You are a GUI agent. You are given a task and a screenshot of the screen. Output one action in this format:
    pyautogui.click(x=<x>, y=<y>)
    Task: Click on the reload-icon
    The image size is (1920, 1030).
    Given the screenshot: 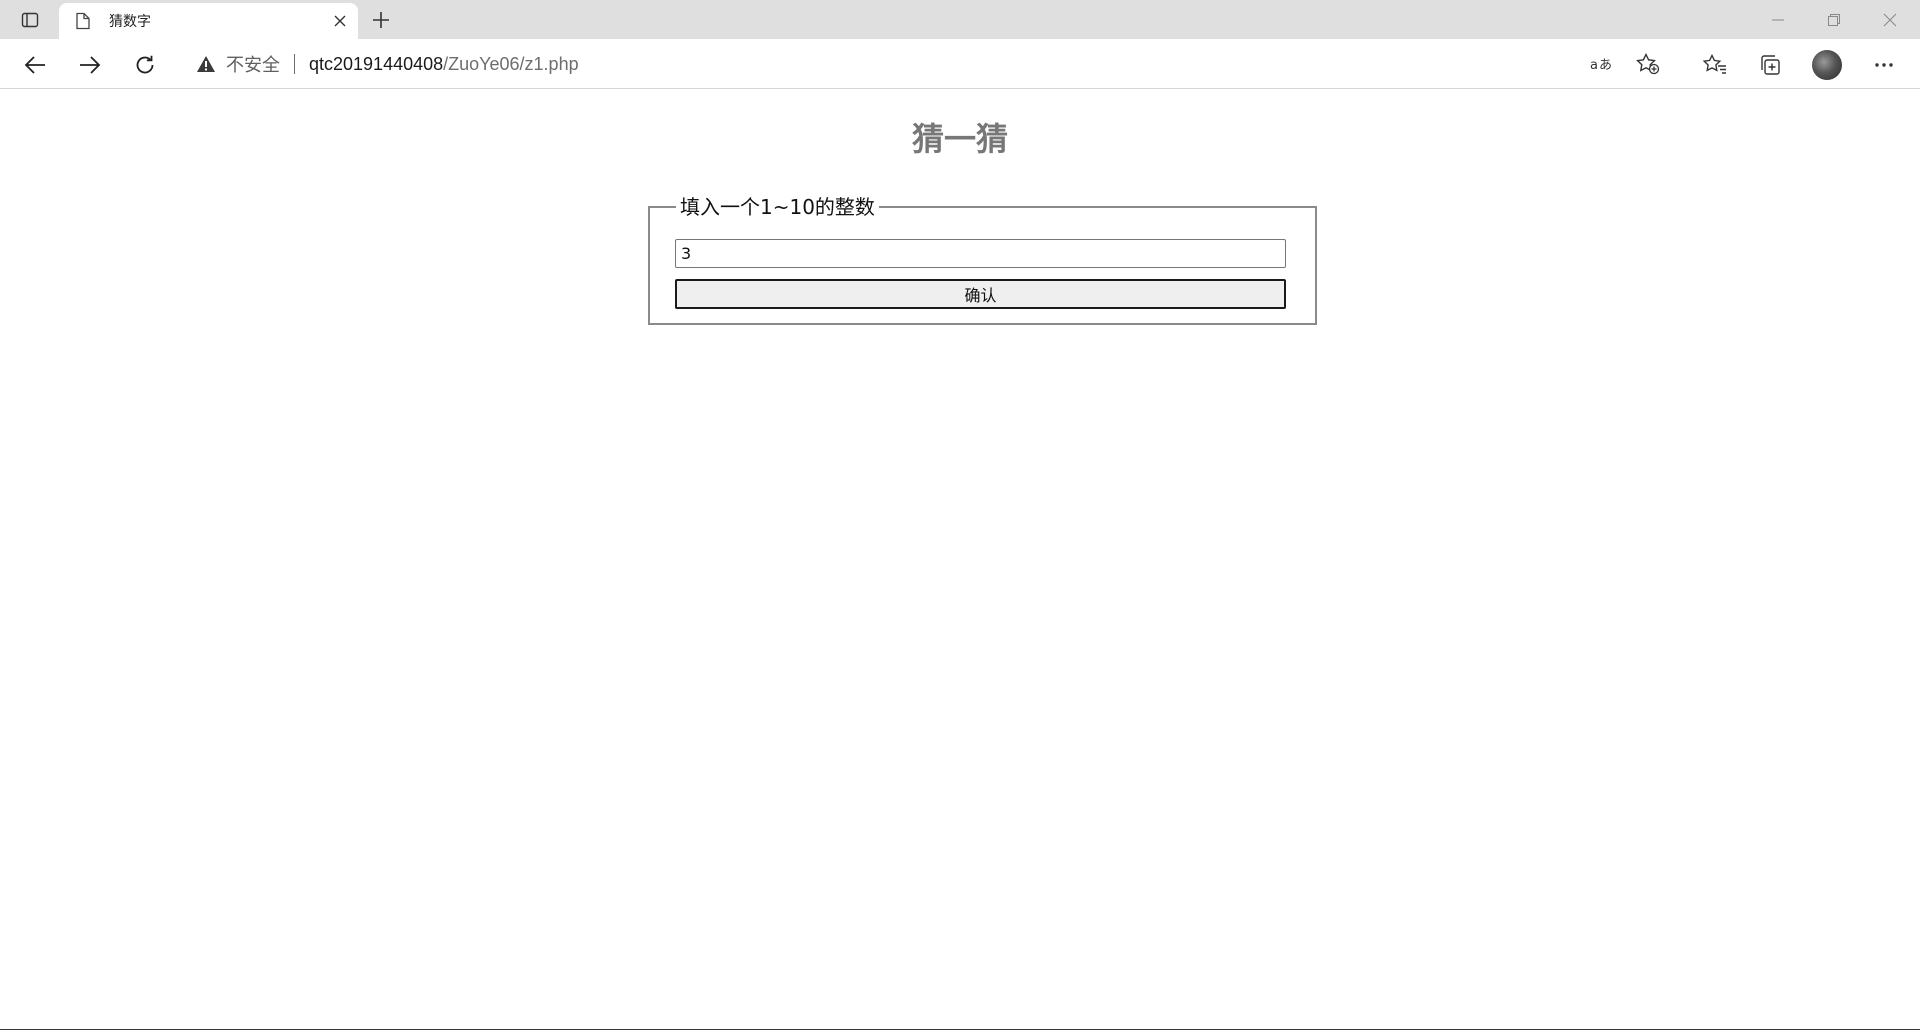 What is the action you would take?
    pyautogui.click(x=145, y=65)
    